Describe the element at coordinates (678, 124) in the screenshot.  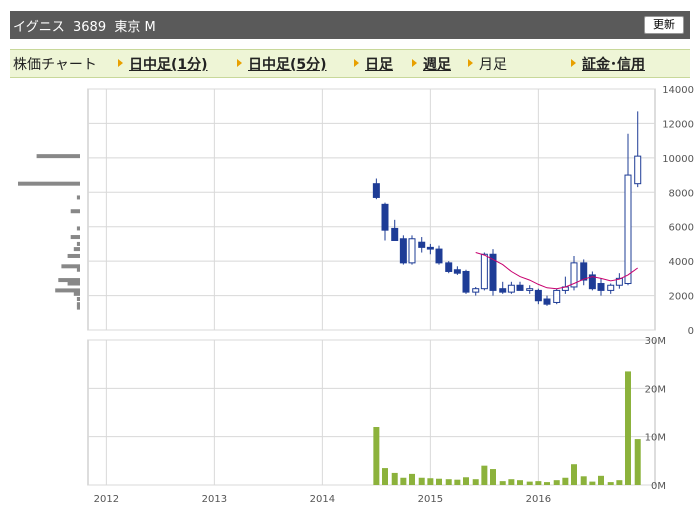
I see `price-tick-label: 12000` at that location.